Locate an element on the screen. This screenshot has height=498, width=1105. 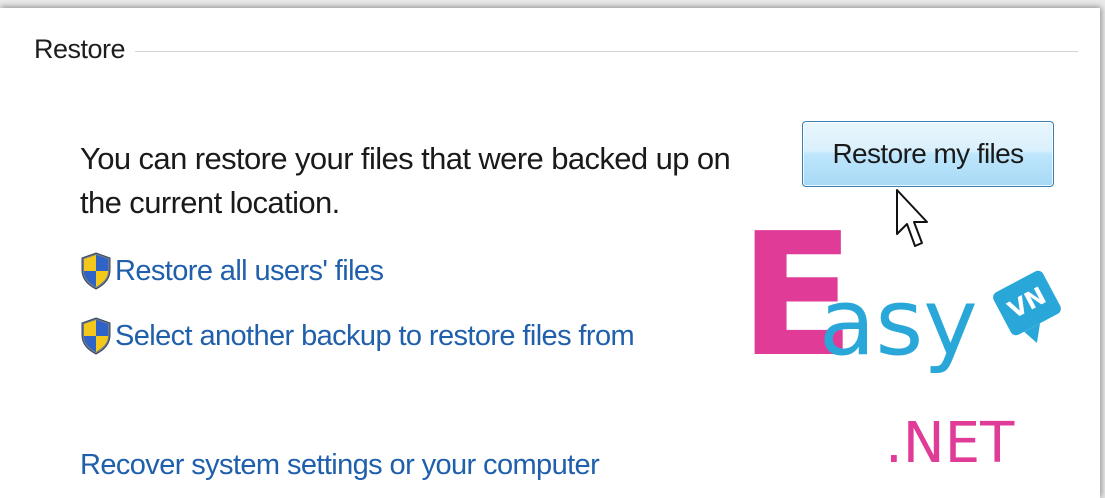
watermark-badge: VN is located at coordinates (1027, 307).